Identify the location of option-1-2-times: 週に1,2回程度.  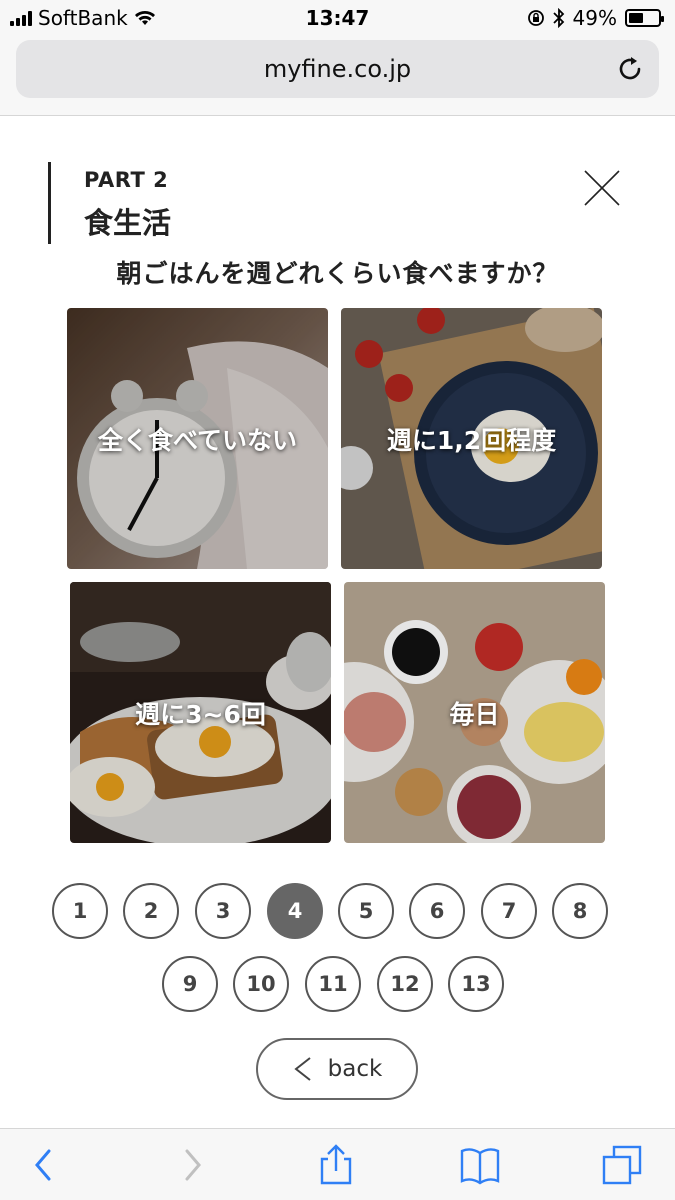
(471, 438).